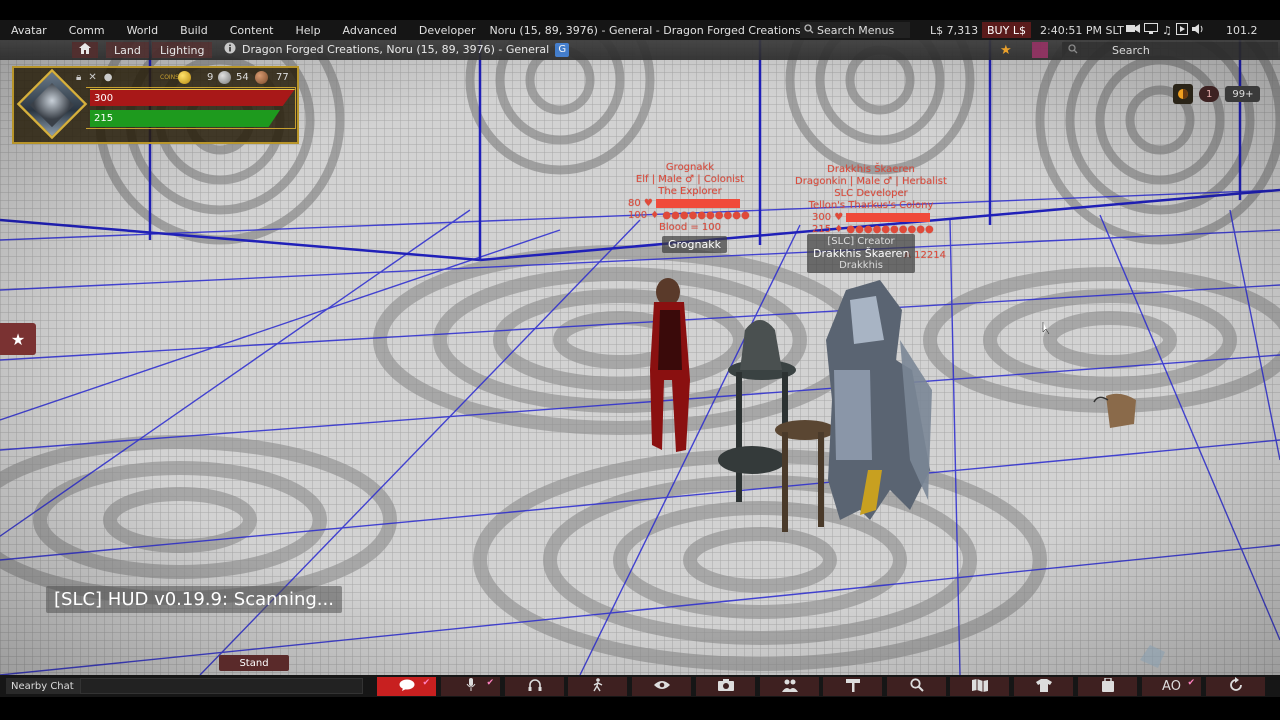 The image size is (1280, 720). I want to click on ao-button: AO ✔, so click(1172, 686).